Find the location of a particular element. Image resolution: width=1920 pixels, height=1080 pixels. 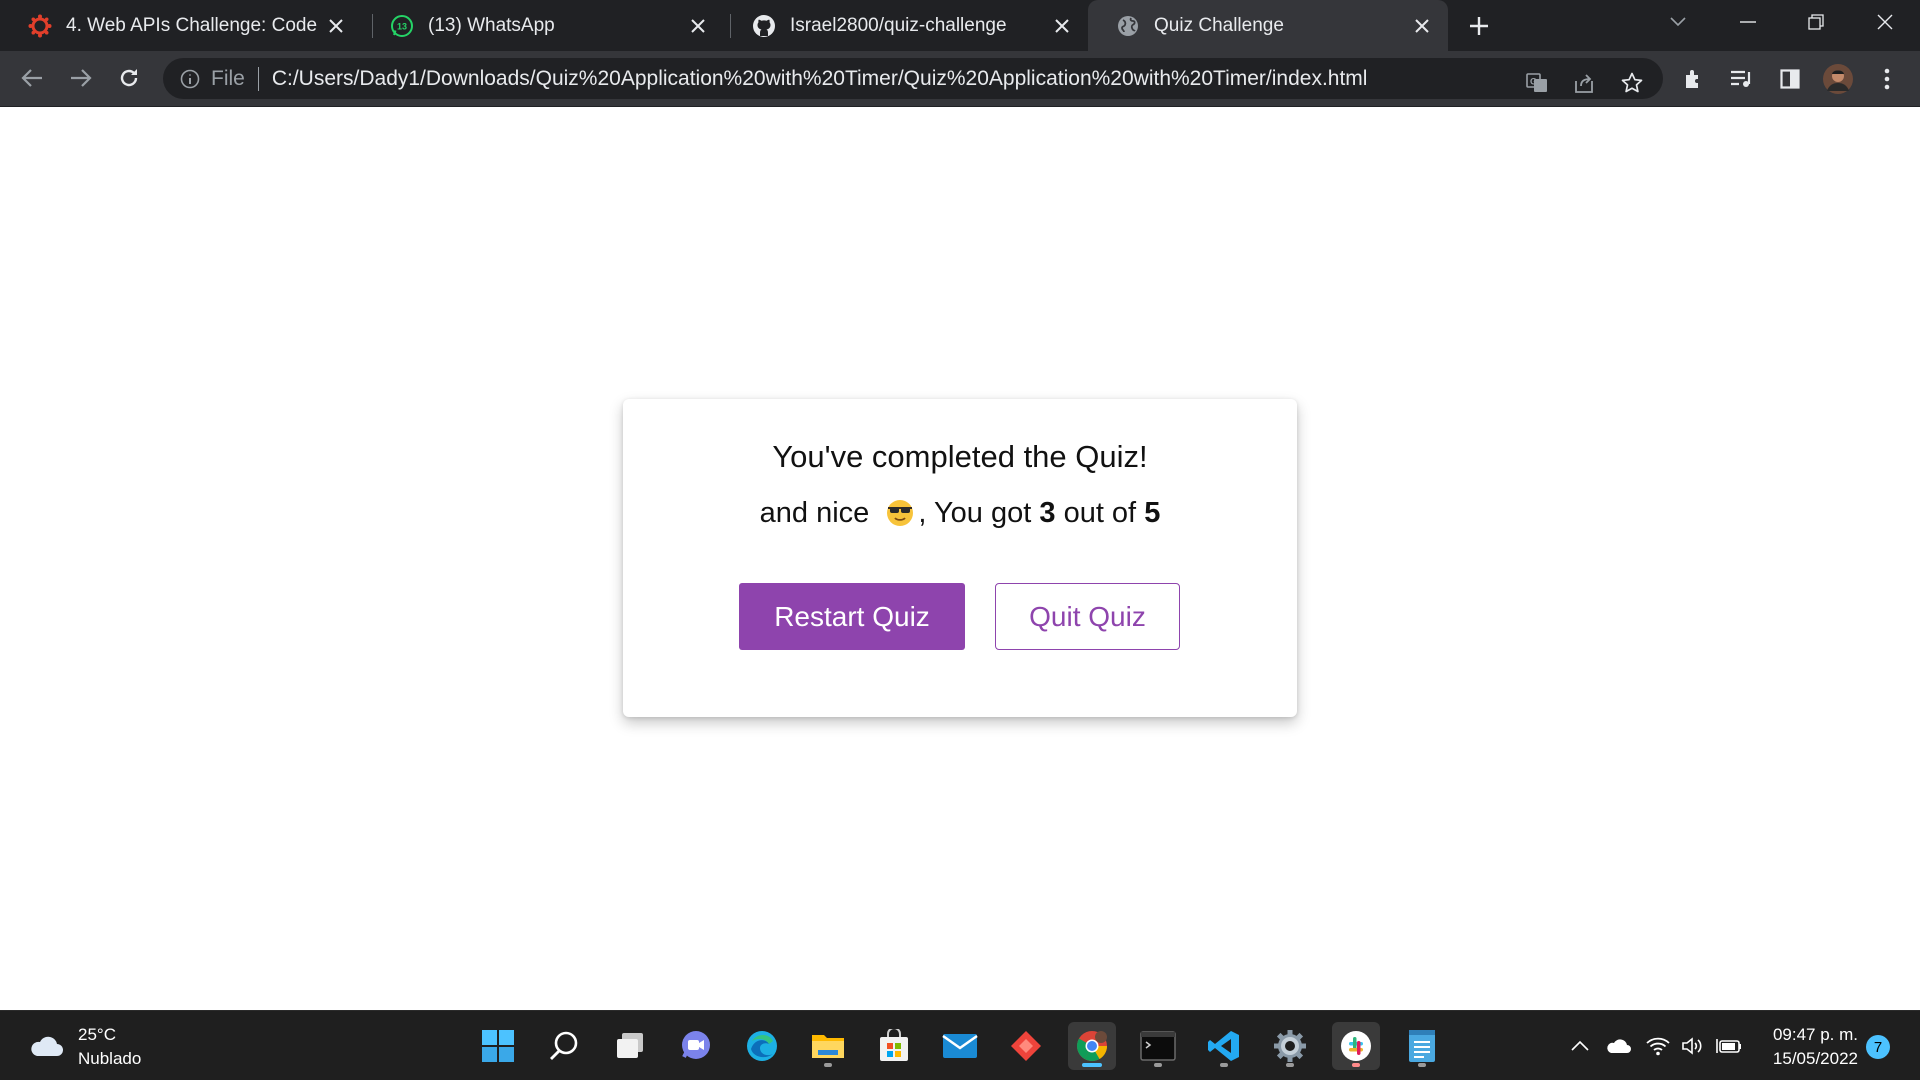

tab-quiz-challenge: Quiz Challenge is located at coordinates (1268, 25).